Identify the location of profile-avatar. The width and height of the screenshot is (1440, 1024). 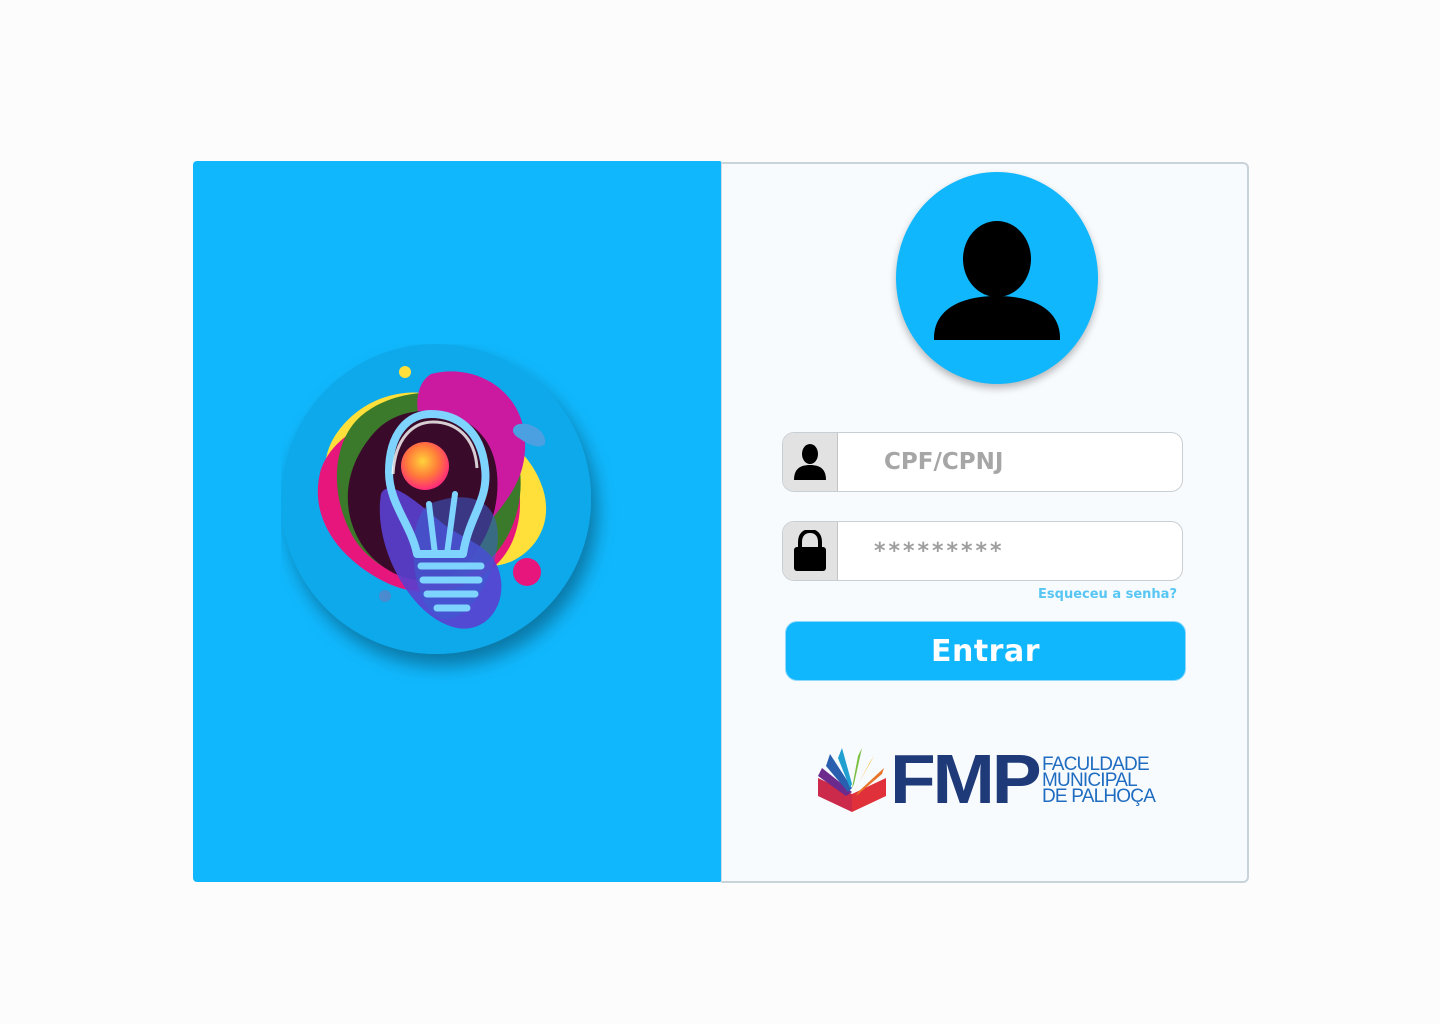
(997, 278).